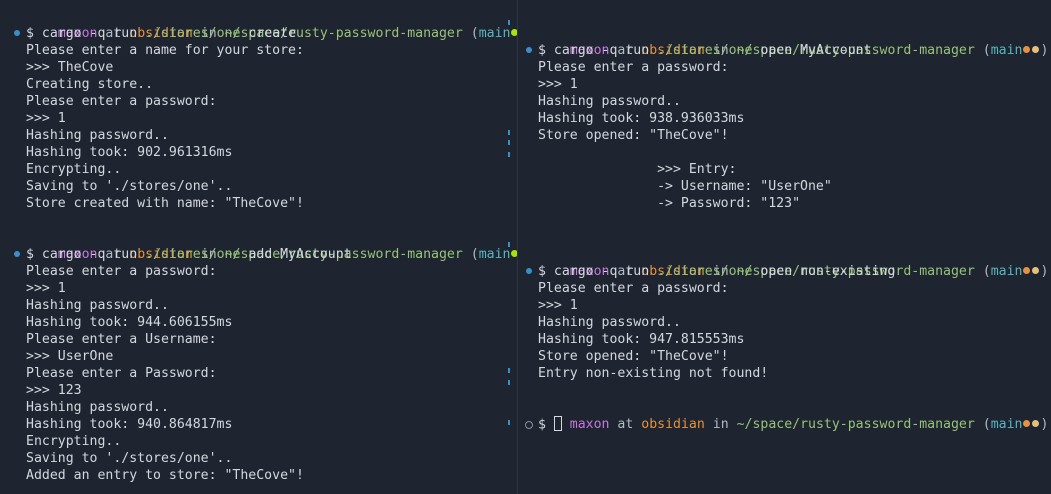 This screenshot has width=1051, height=494. I want to click on prompt-in: in, so click(720, 424).